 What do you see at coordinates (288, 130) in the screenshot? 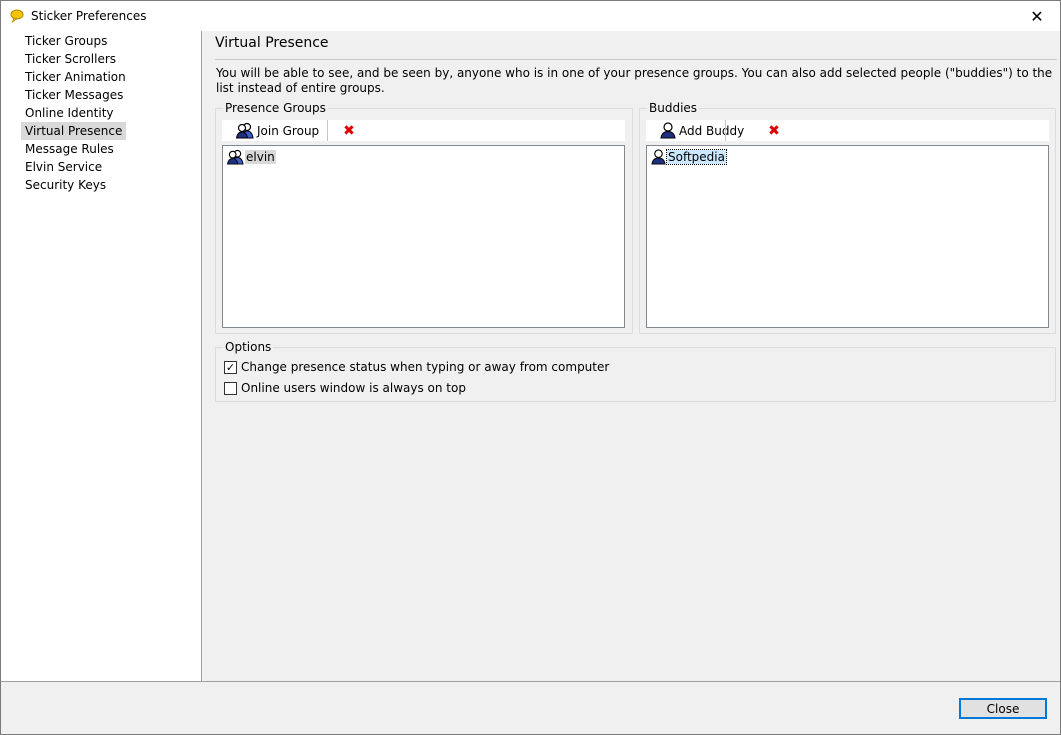
I see `join-group-label: Join Group` at bounding box center [288, 130].